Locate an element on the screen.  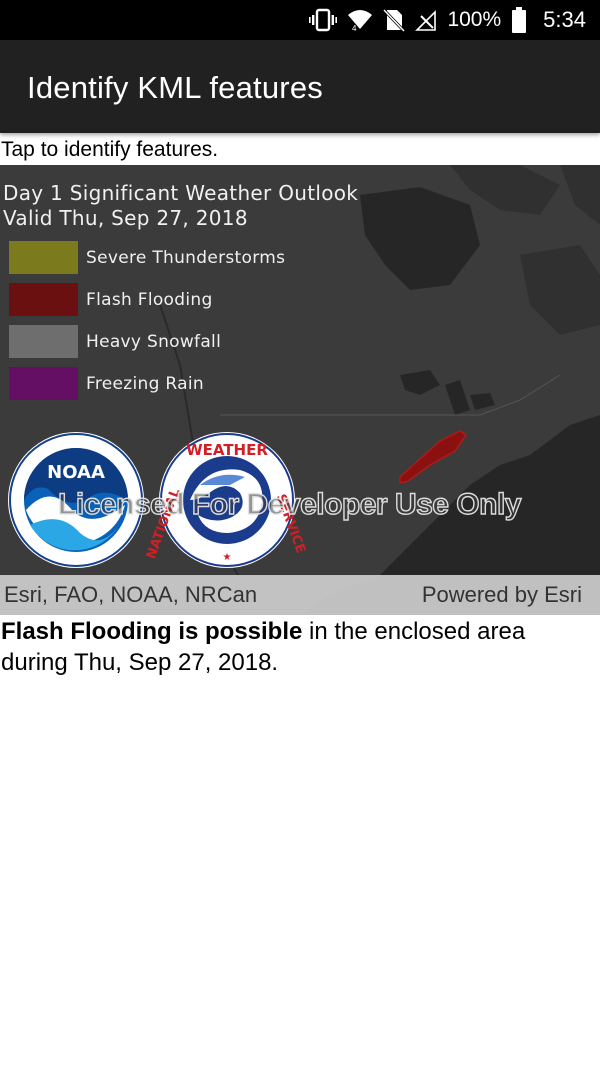
legend-subtitle: Valid Thu, Sep 27, 2018 is located at coordinates (125, 218).